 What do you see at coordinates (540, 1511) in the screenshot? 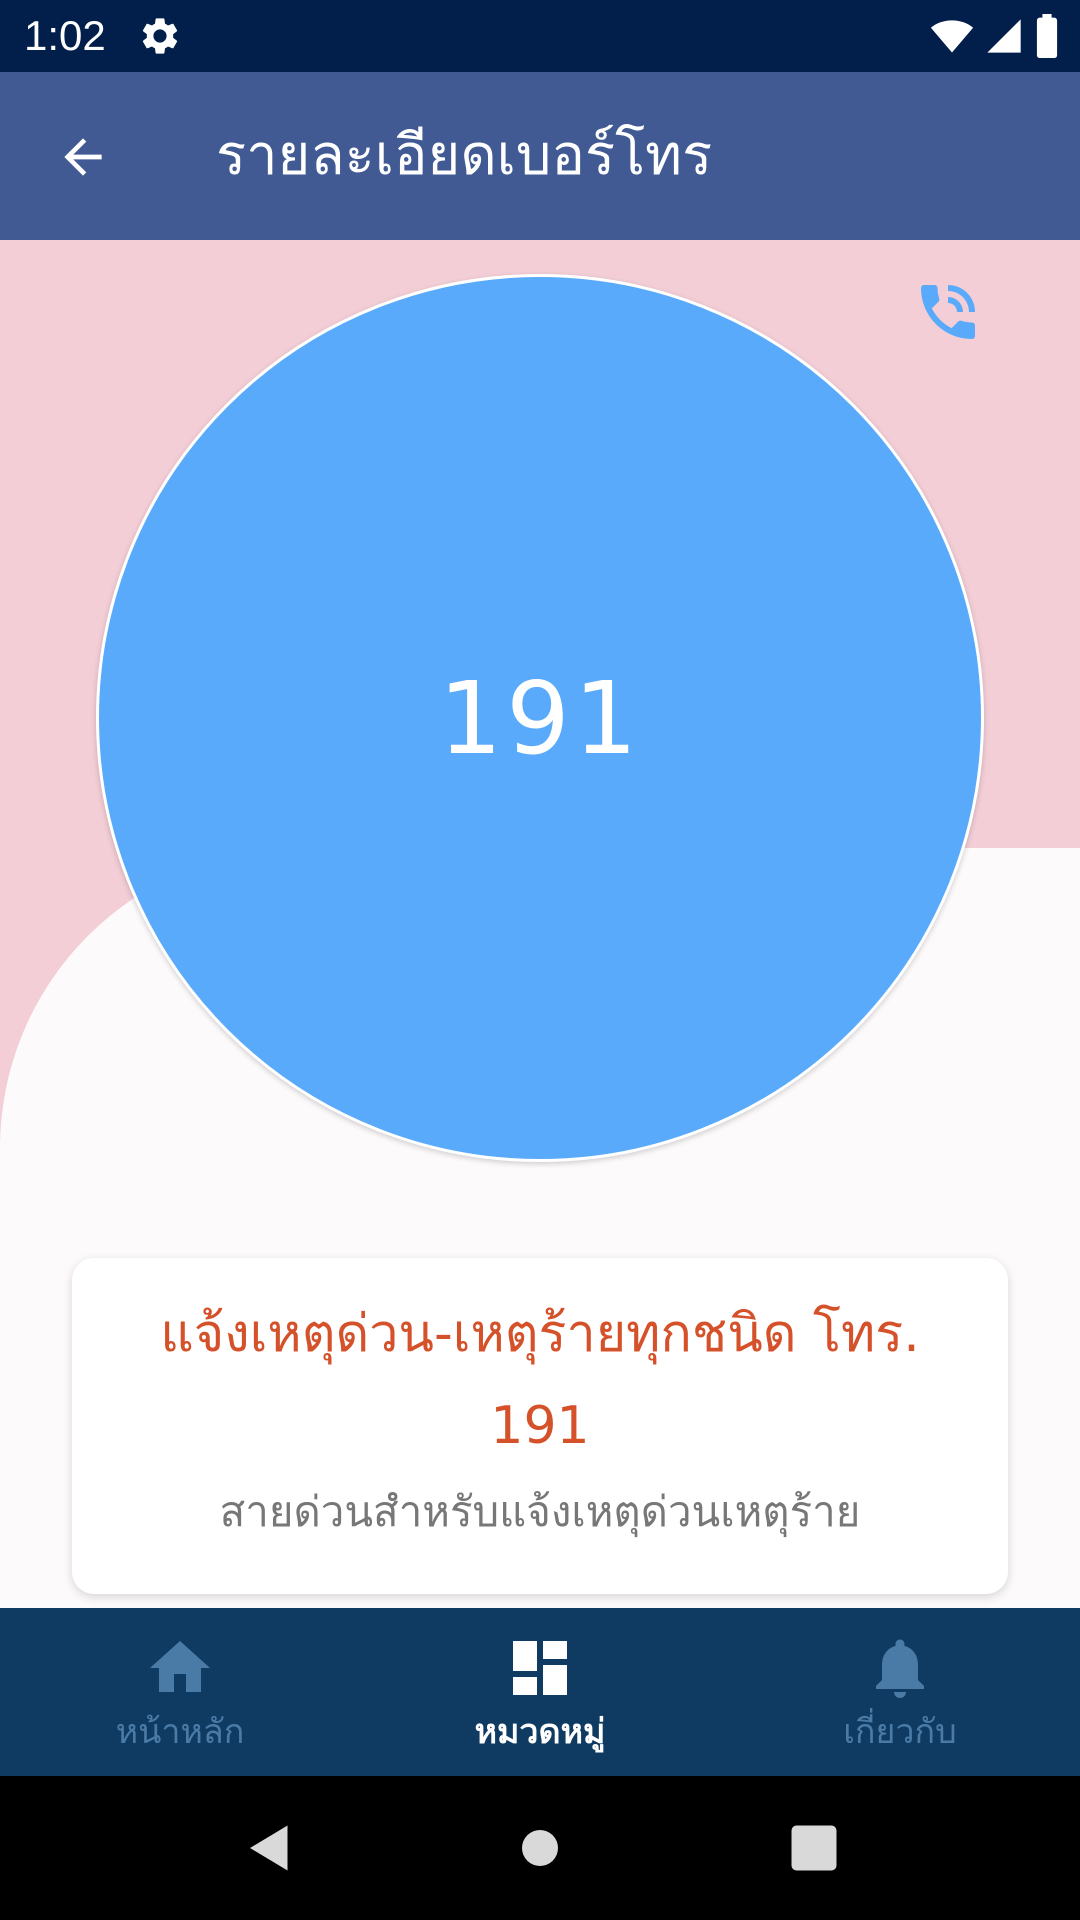
I see `card-subtitle: สายด่วนสำหรับแจ้งเหตุด่วนเหตุร้าย` at bounding box center [540, 1511].